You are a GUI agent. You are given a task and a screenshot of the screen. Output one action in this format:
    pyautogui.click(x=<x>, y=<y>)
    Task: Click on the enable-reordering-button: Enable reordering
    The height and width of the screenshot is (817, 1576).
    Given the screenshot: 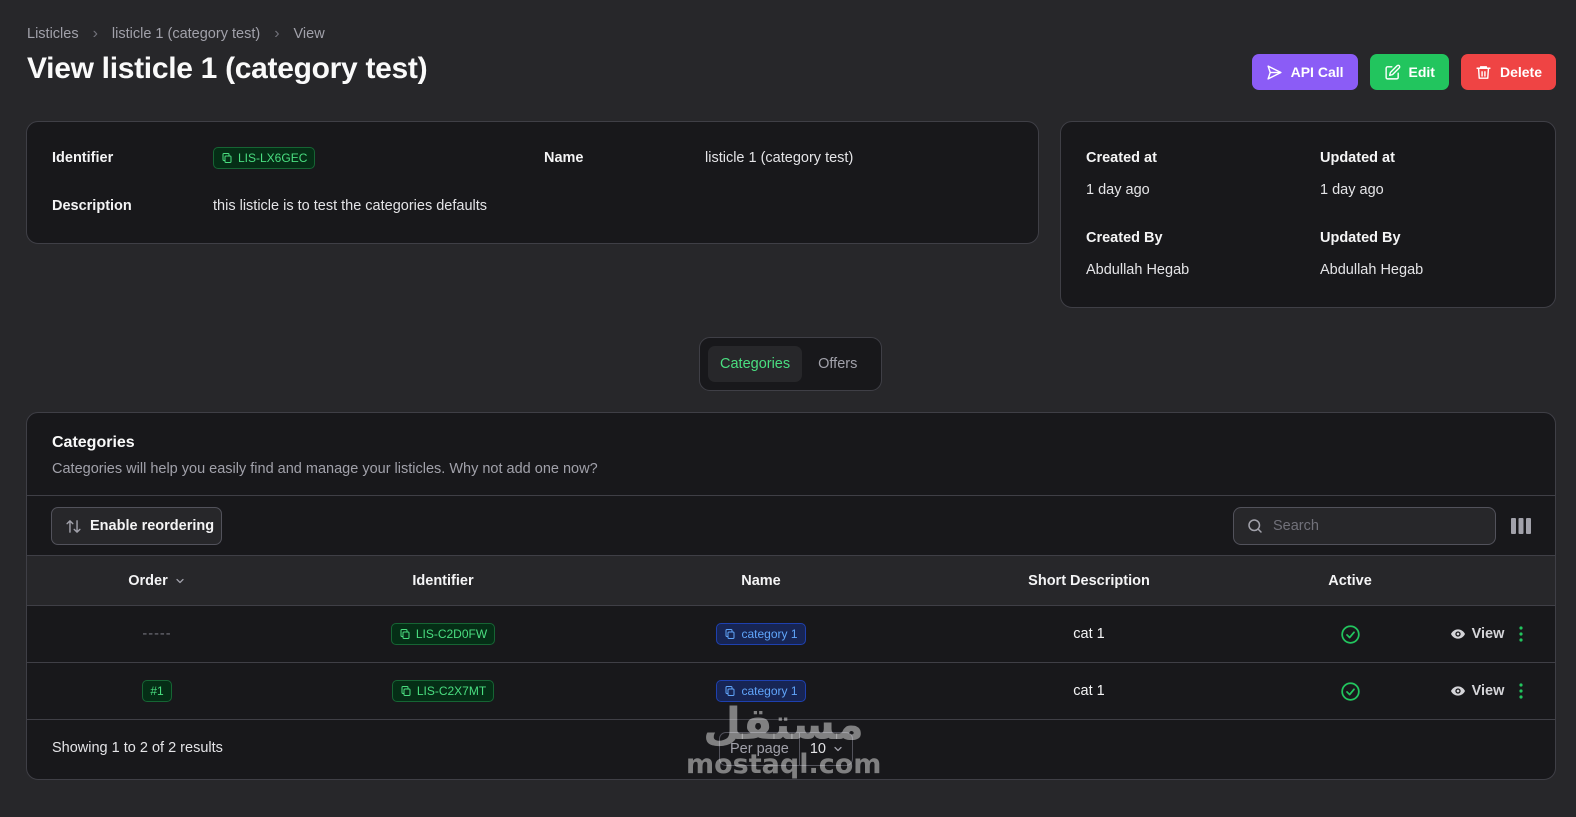 What is the action you would take?
    pyautogui.click(x=136, y=526)
    